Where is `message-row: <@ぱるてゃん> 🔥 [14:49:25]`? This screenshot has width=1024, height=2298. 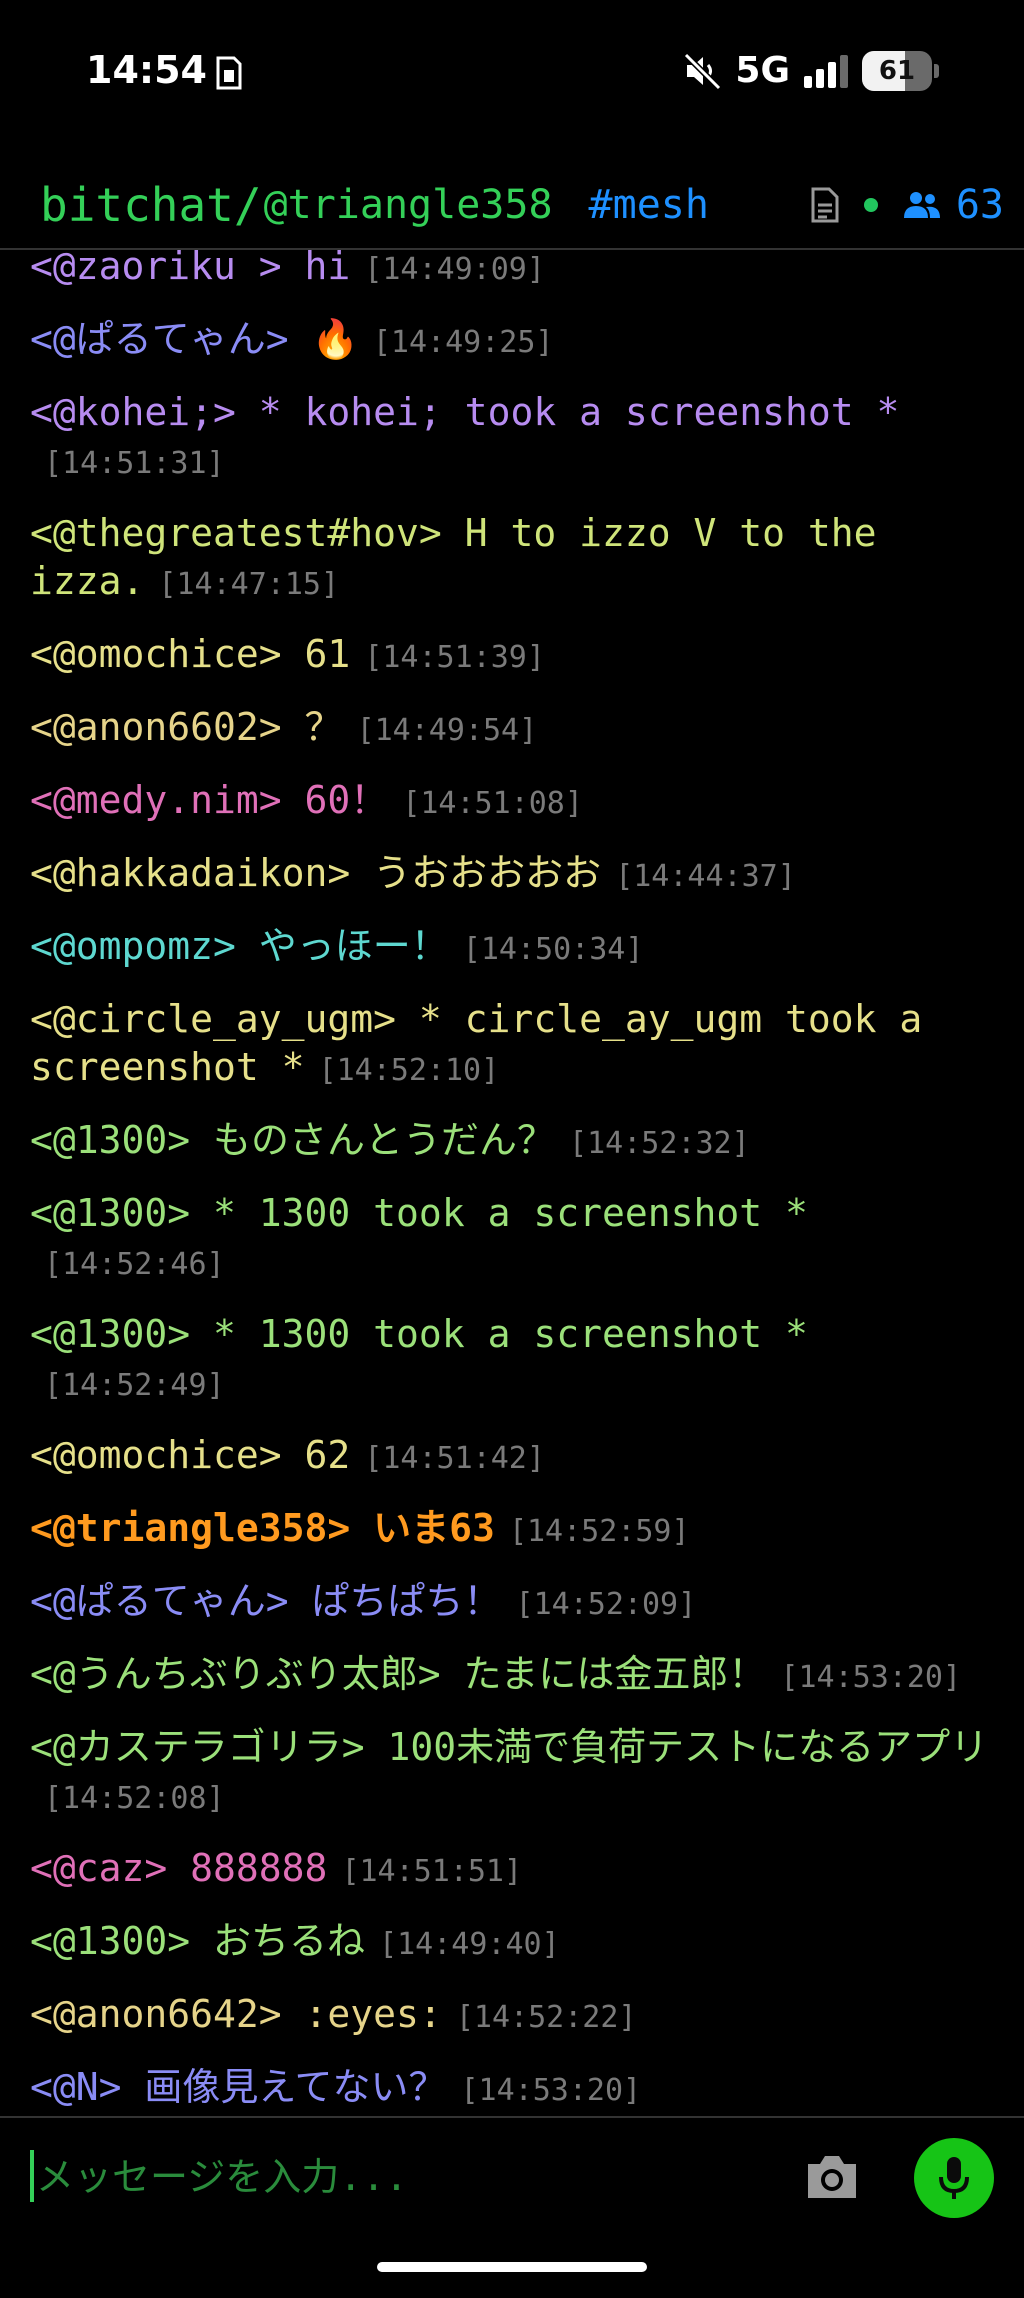
message-row: <@ぱるてゃん> 🔥 [14:49:25] is located at coordinates (512, 341).